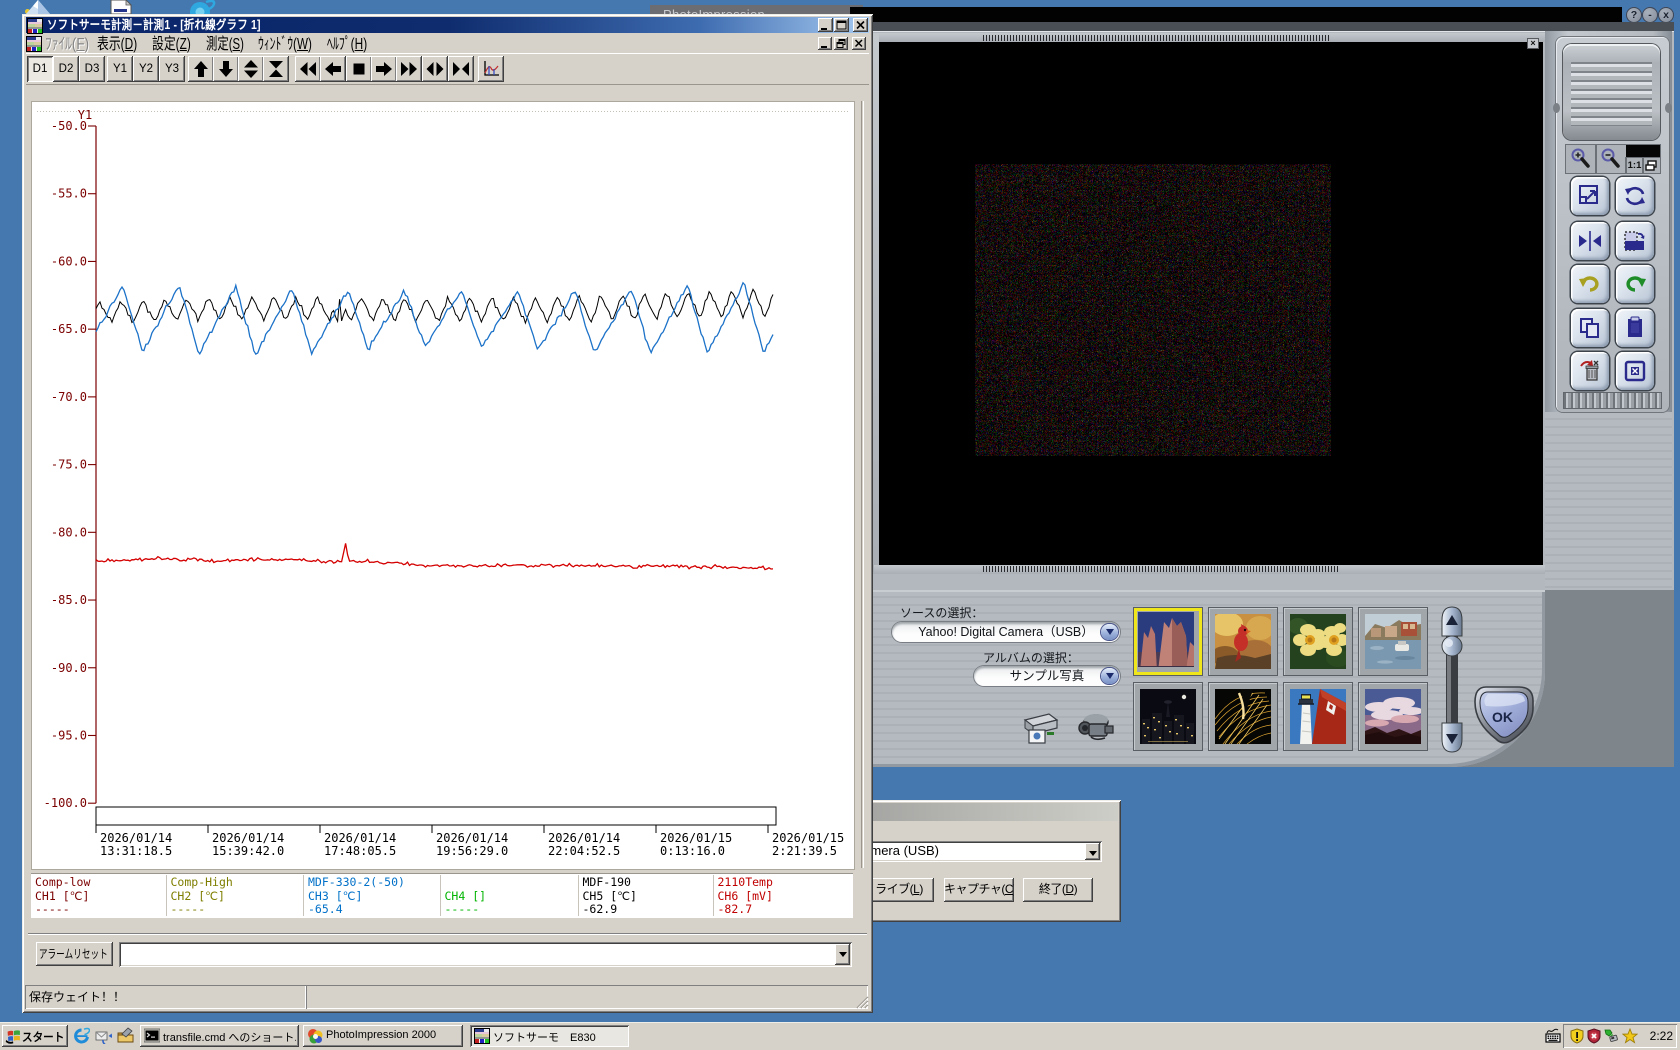 This screenshot has width=1680, height=1050. Describe the element at coordinates (136, 851) in the screenshot. I see `svg-text: 13:31:18.5` at that location.